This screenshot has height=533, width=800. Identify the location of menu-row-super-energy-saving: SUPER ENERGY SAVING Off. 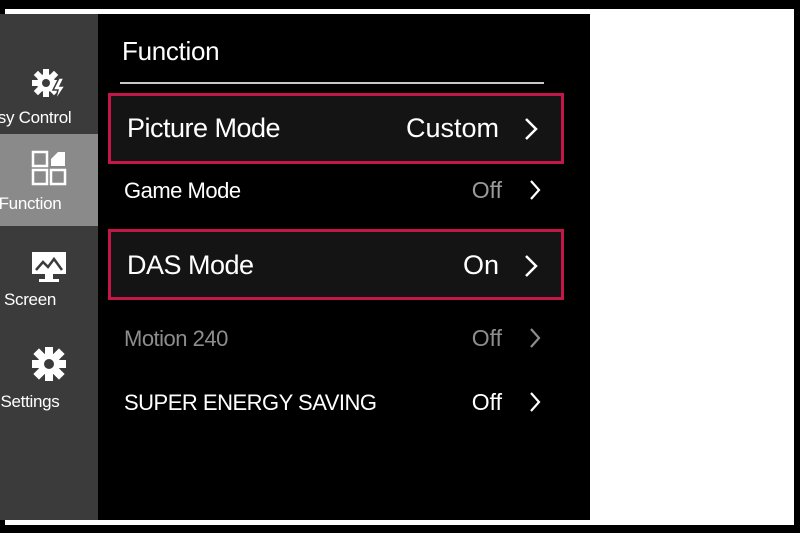
(336, 403).